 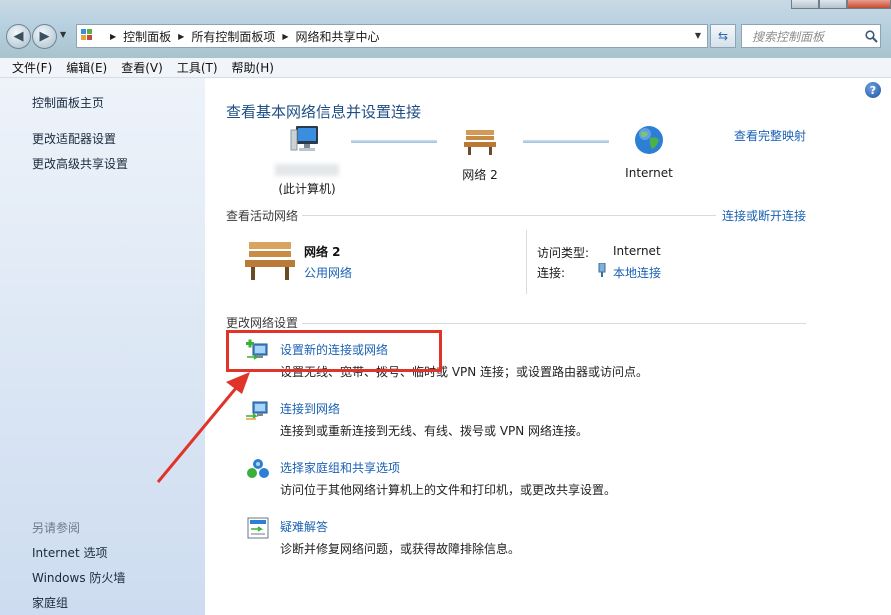 I want to click on sidebar-link-advanced-sharing: 更改高级共享设置, so click(x=80, y=163).